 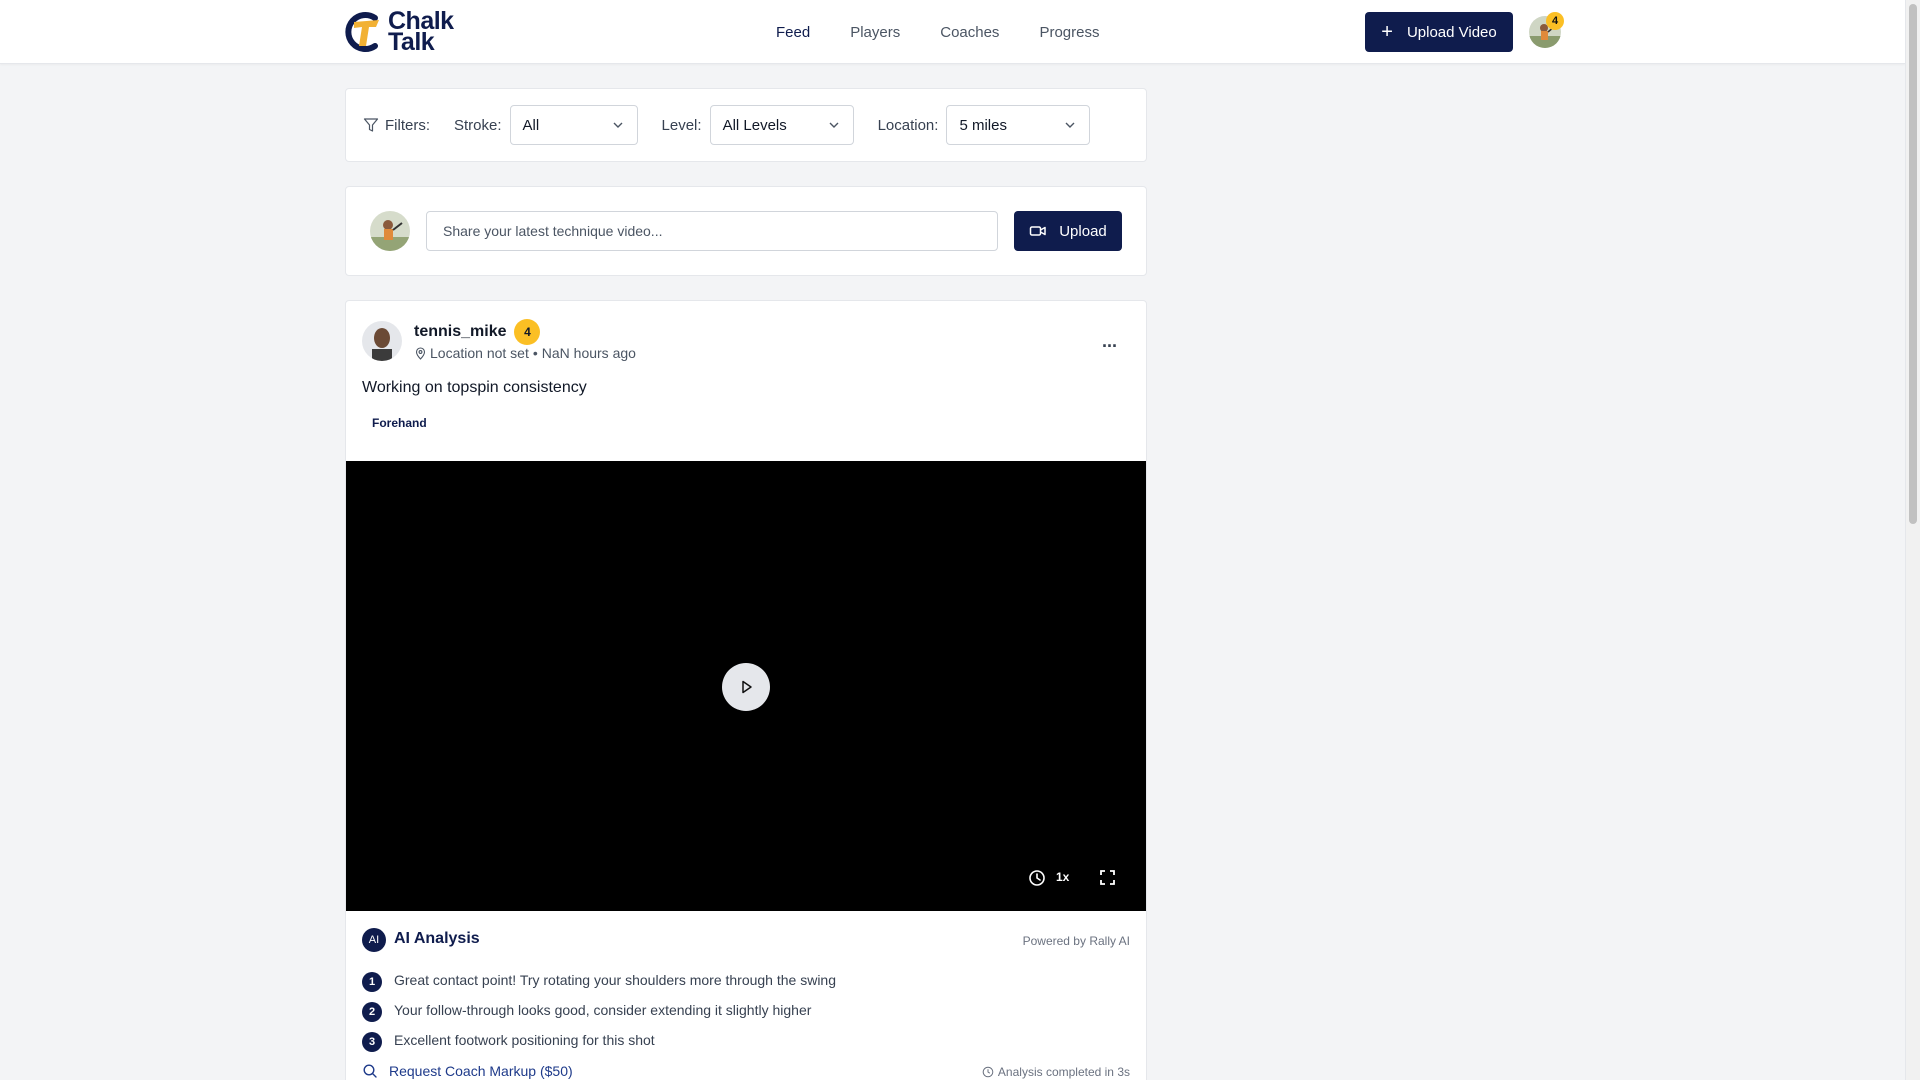 I want to click on stroke-select: All, so click(x=573, y=125).